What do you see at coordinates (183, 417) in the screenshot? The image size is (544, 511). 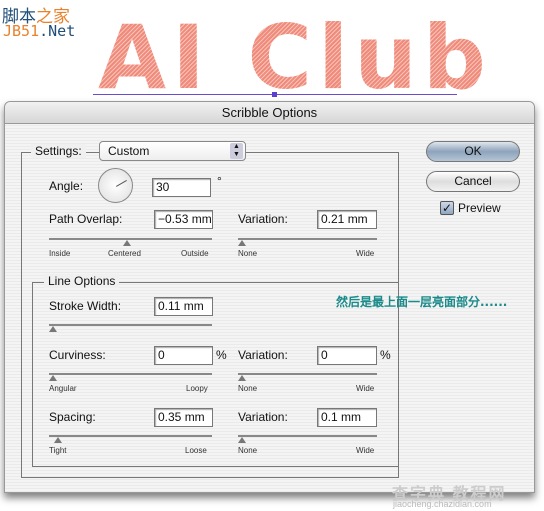 I see `spacing-input: 0.35 mm` at bounding box center [183, 417].